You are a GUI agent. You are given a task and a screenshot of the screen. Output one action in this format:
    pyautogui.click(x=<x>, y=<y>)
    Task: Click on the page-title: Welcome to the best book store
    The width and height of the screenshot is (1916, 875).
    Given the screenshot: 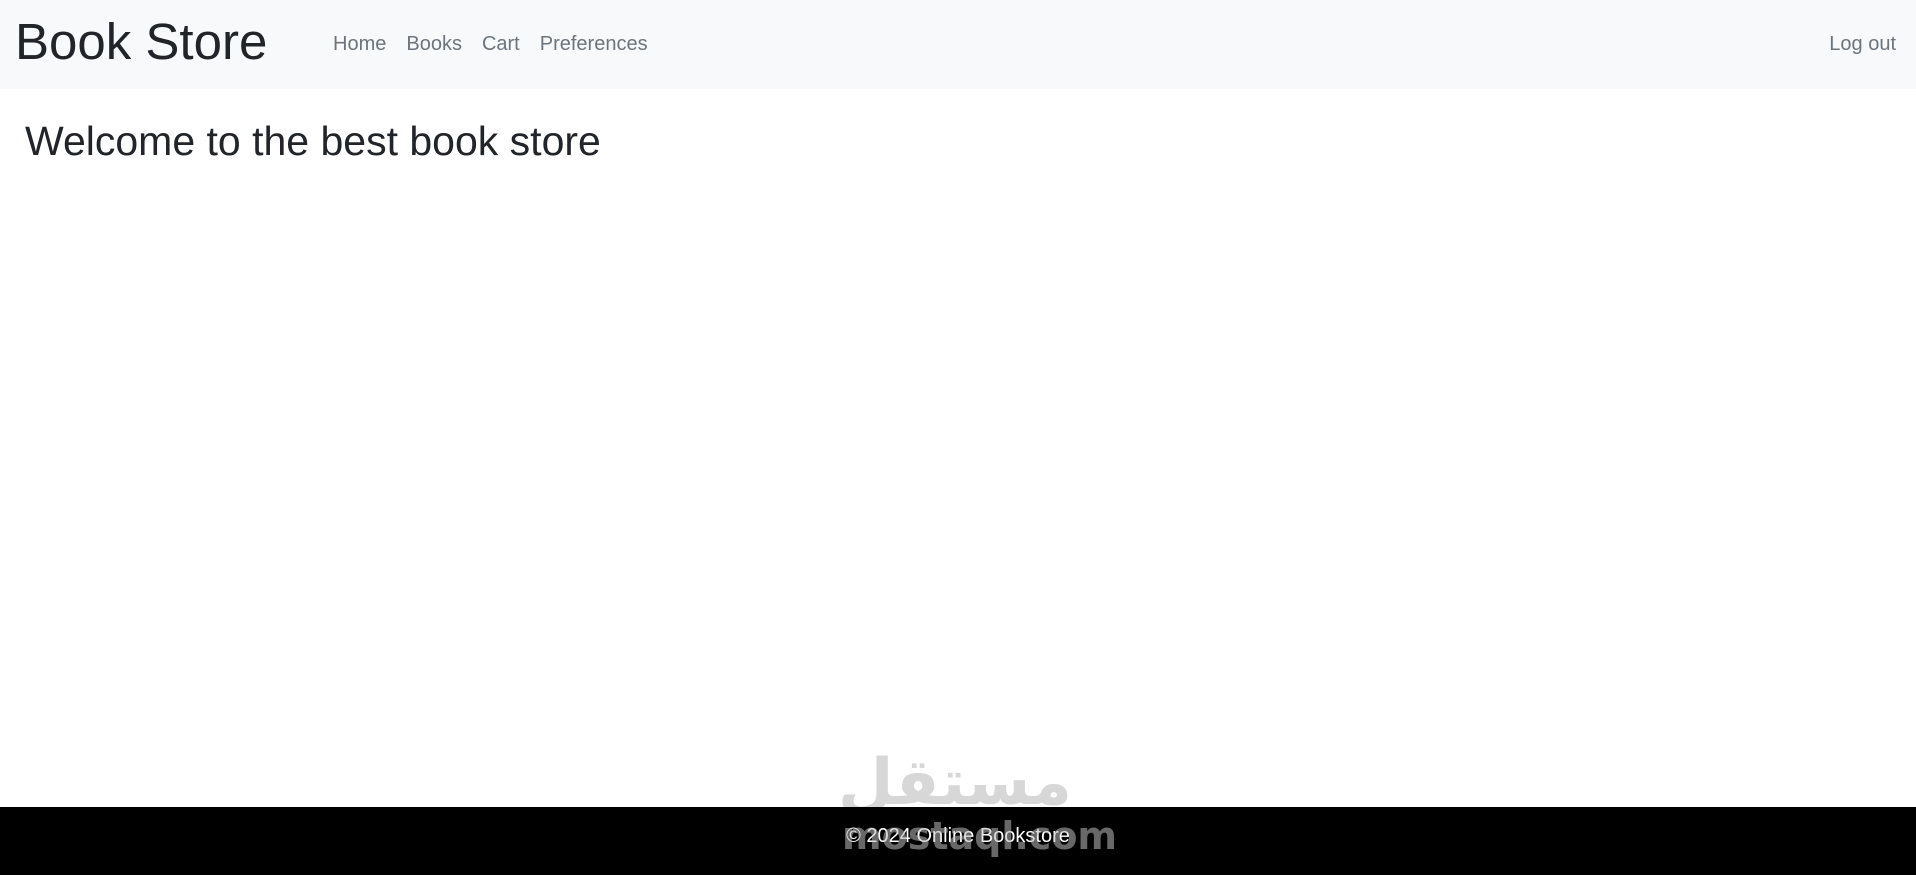 What is the action you would take?
    pyautogui.click(x=313, y=141)
    